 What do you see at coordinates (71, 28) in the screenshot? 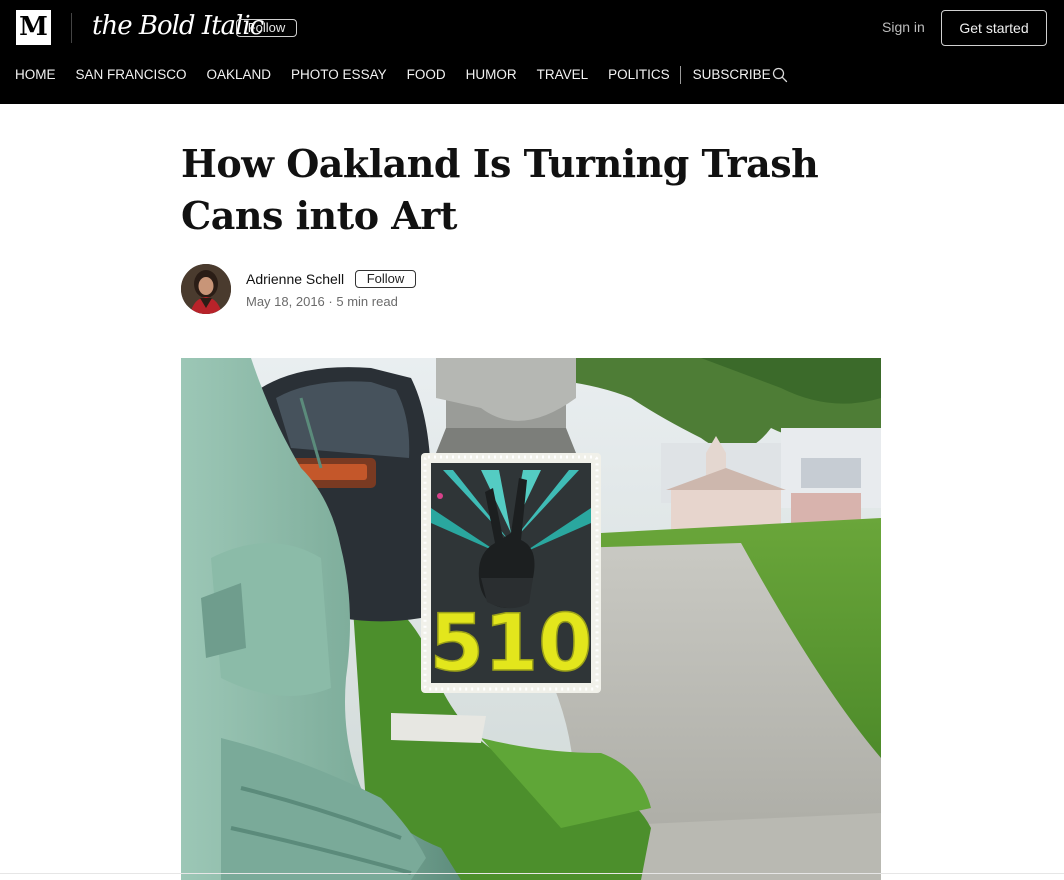
I see `logo-divider` at bounding box center [71, 28].